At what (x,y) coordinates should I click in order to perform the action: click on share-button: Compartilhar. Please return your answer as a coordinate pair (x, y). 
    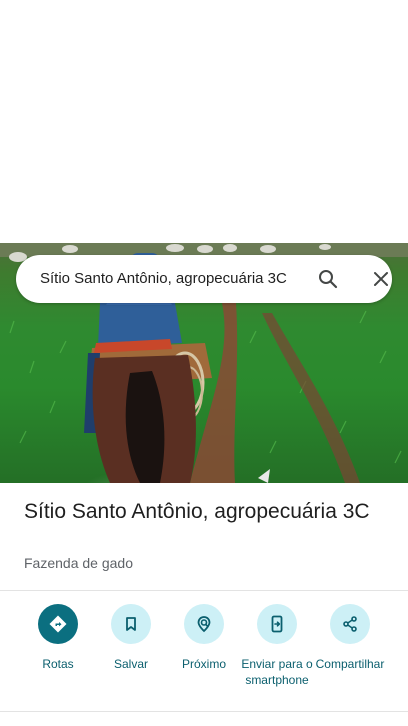
    Looking at the image, I should click on (350, 638).